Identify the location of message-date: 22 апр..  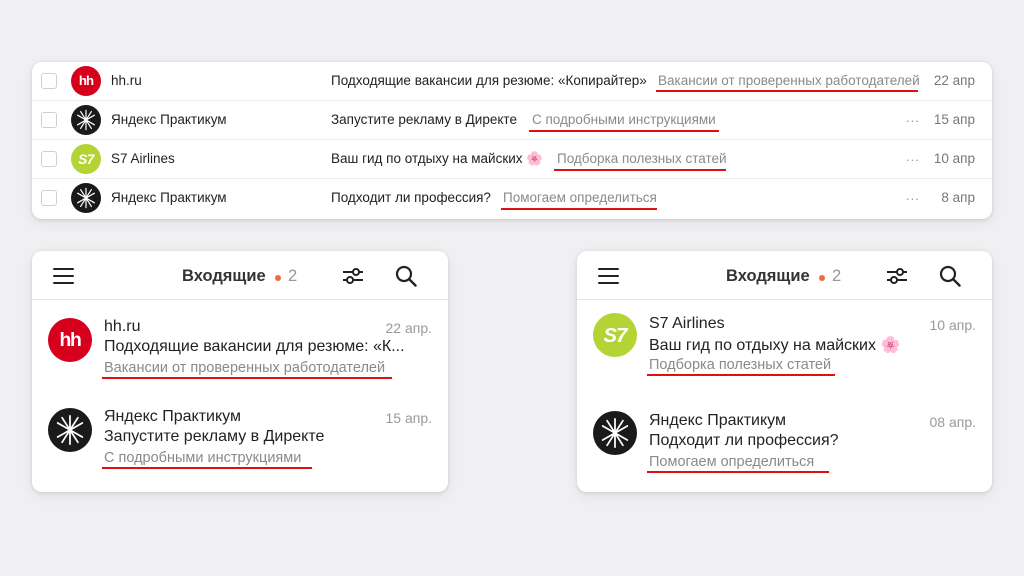
(408, 328).